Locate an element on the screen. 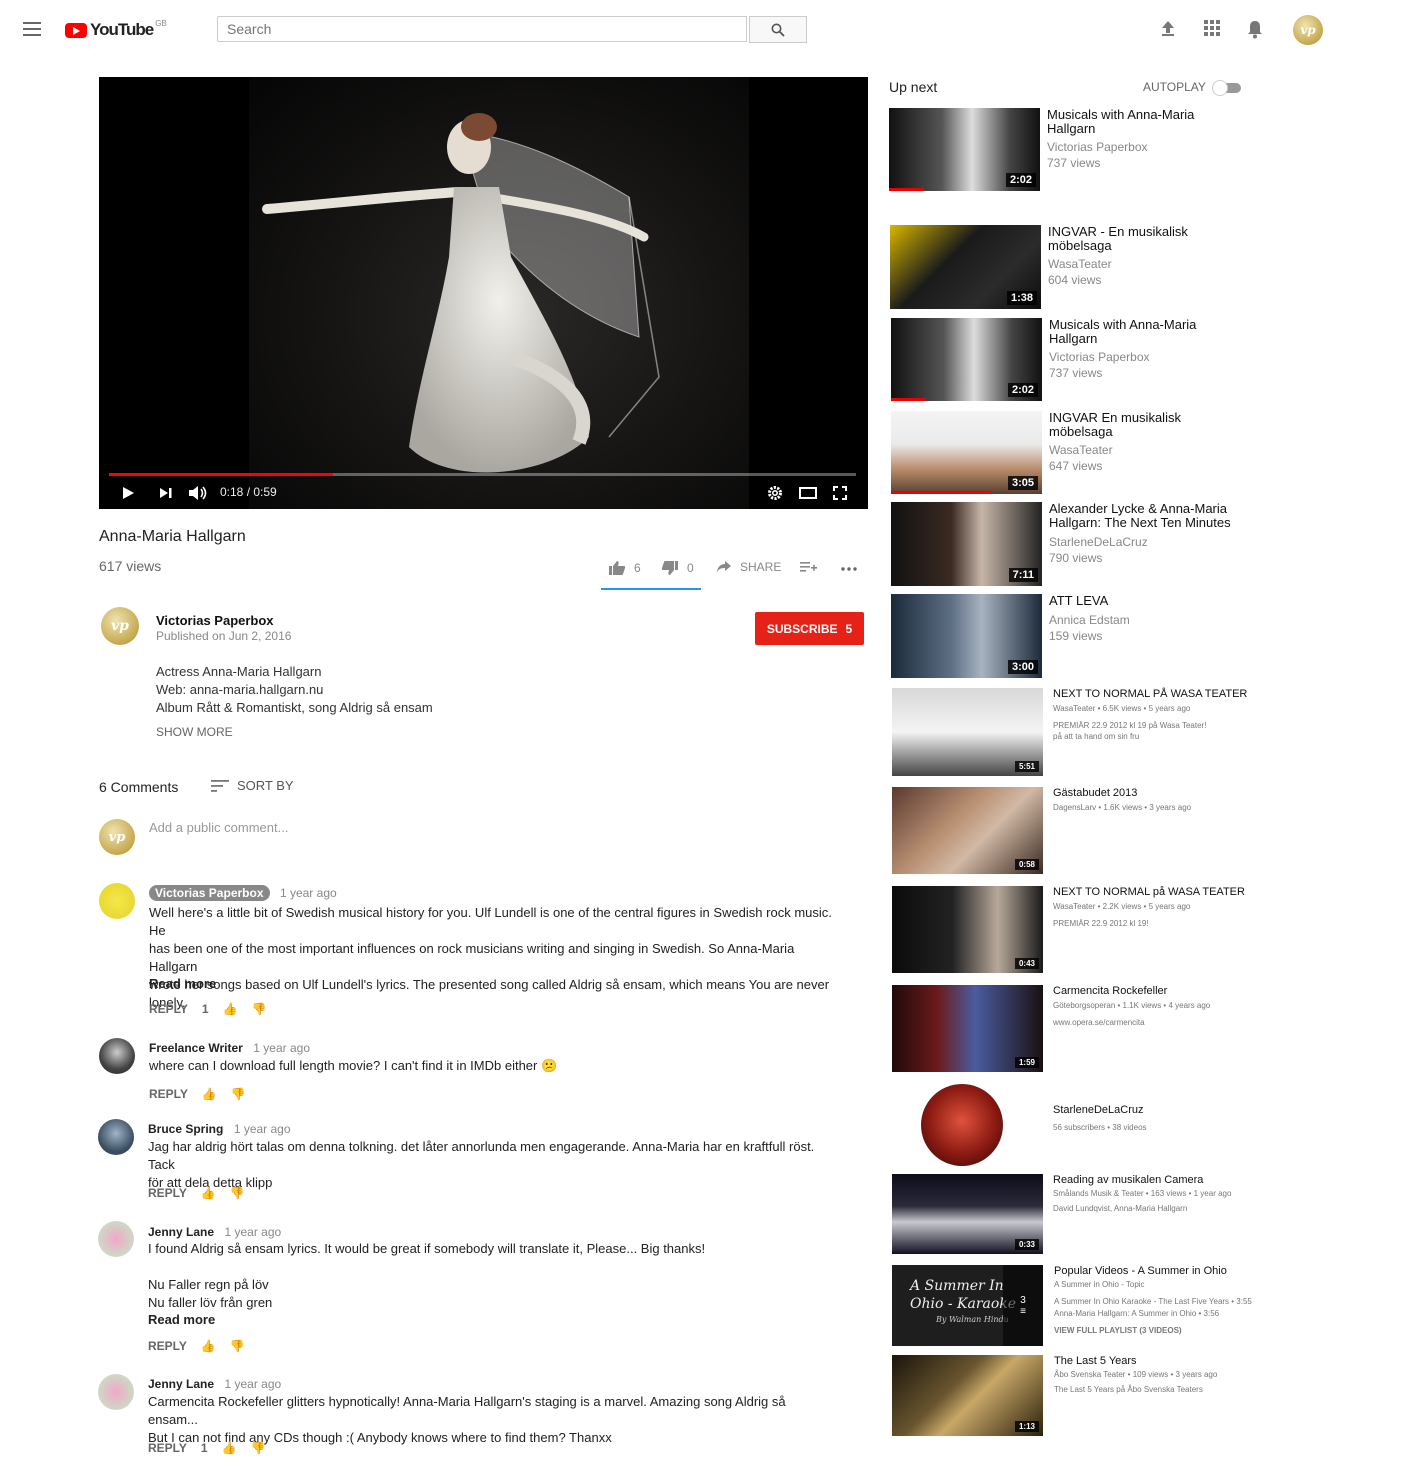 This screenshot has width=1403, height=1469. video-title: NEXT TO NORMAL PÅ WASA TEATER is located at coordinates (1153, 694).